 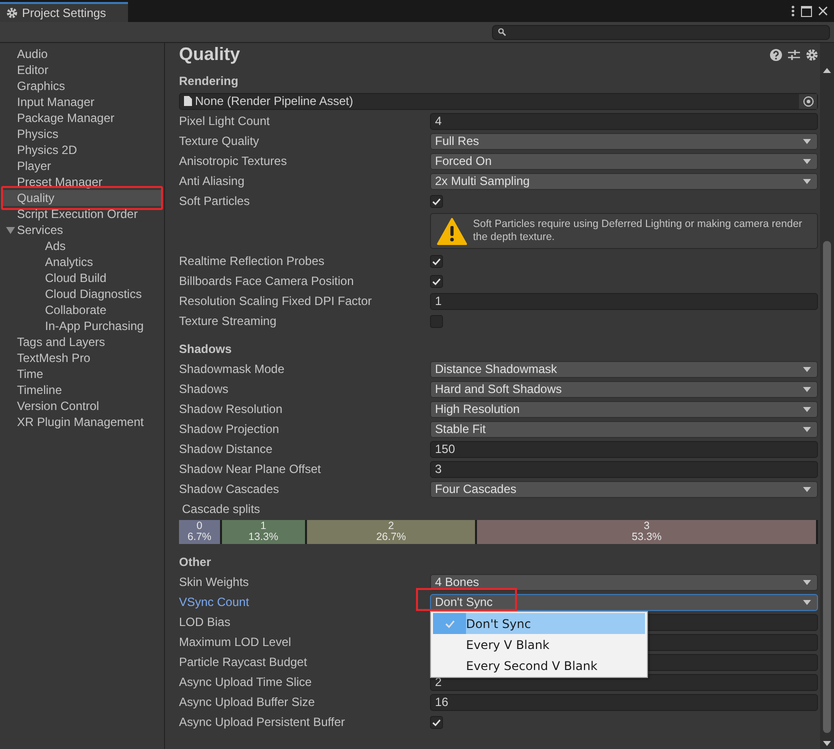 What do you see at coordinates (214, 602) in the screenshot?
I see `field-label: VSync Count` at bounding box center [214, 602].